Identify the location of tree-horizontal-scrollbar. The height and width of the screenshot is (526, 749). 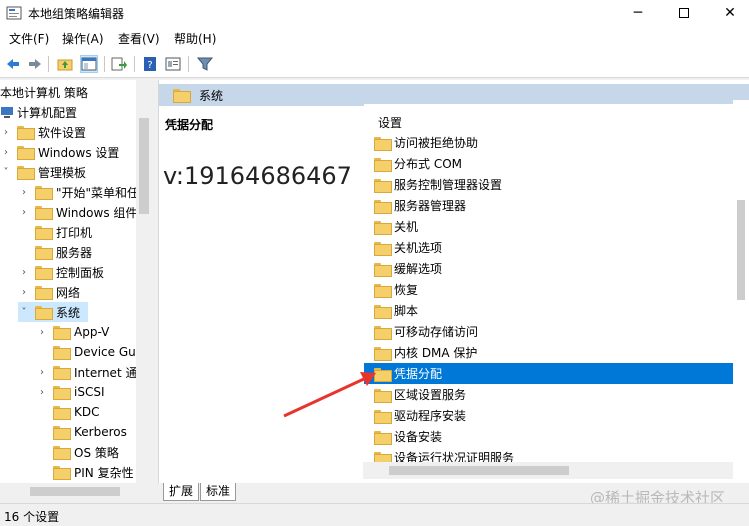
(68, 491).